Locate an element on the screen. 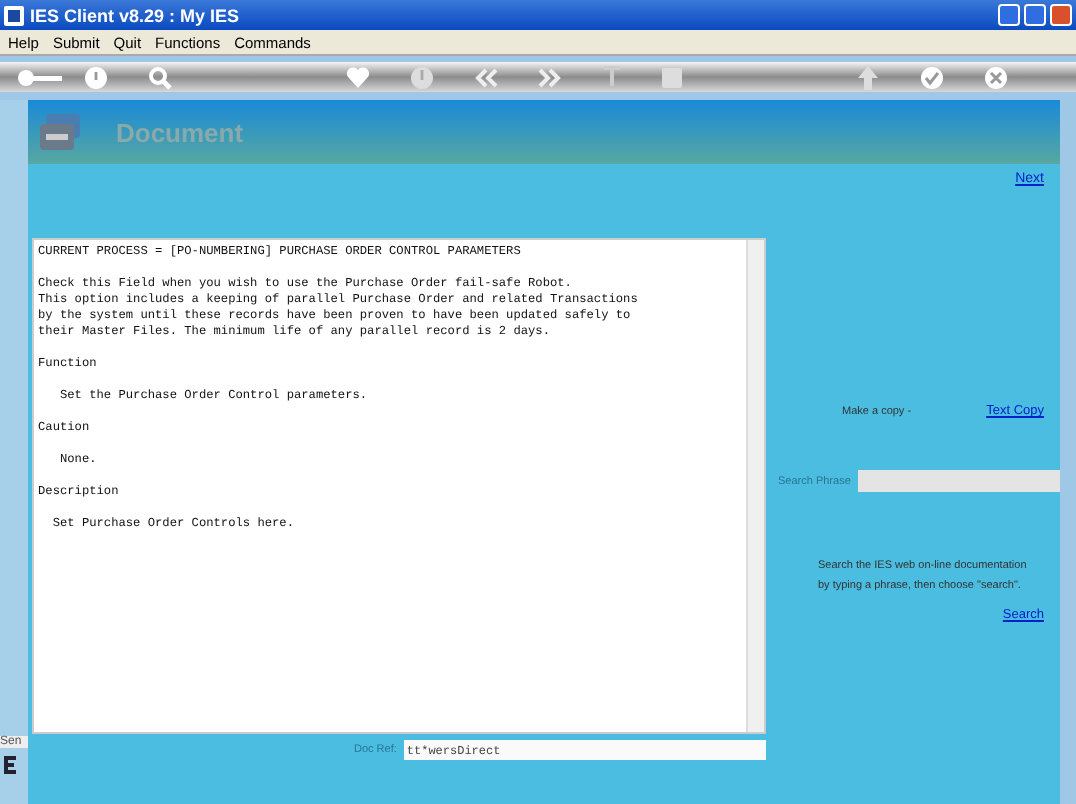 The width and height of the screenshot is (1076, 804). app-icon is located at coordinates (14, 15).